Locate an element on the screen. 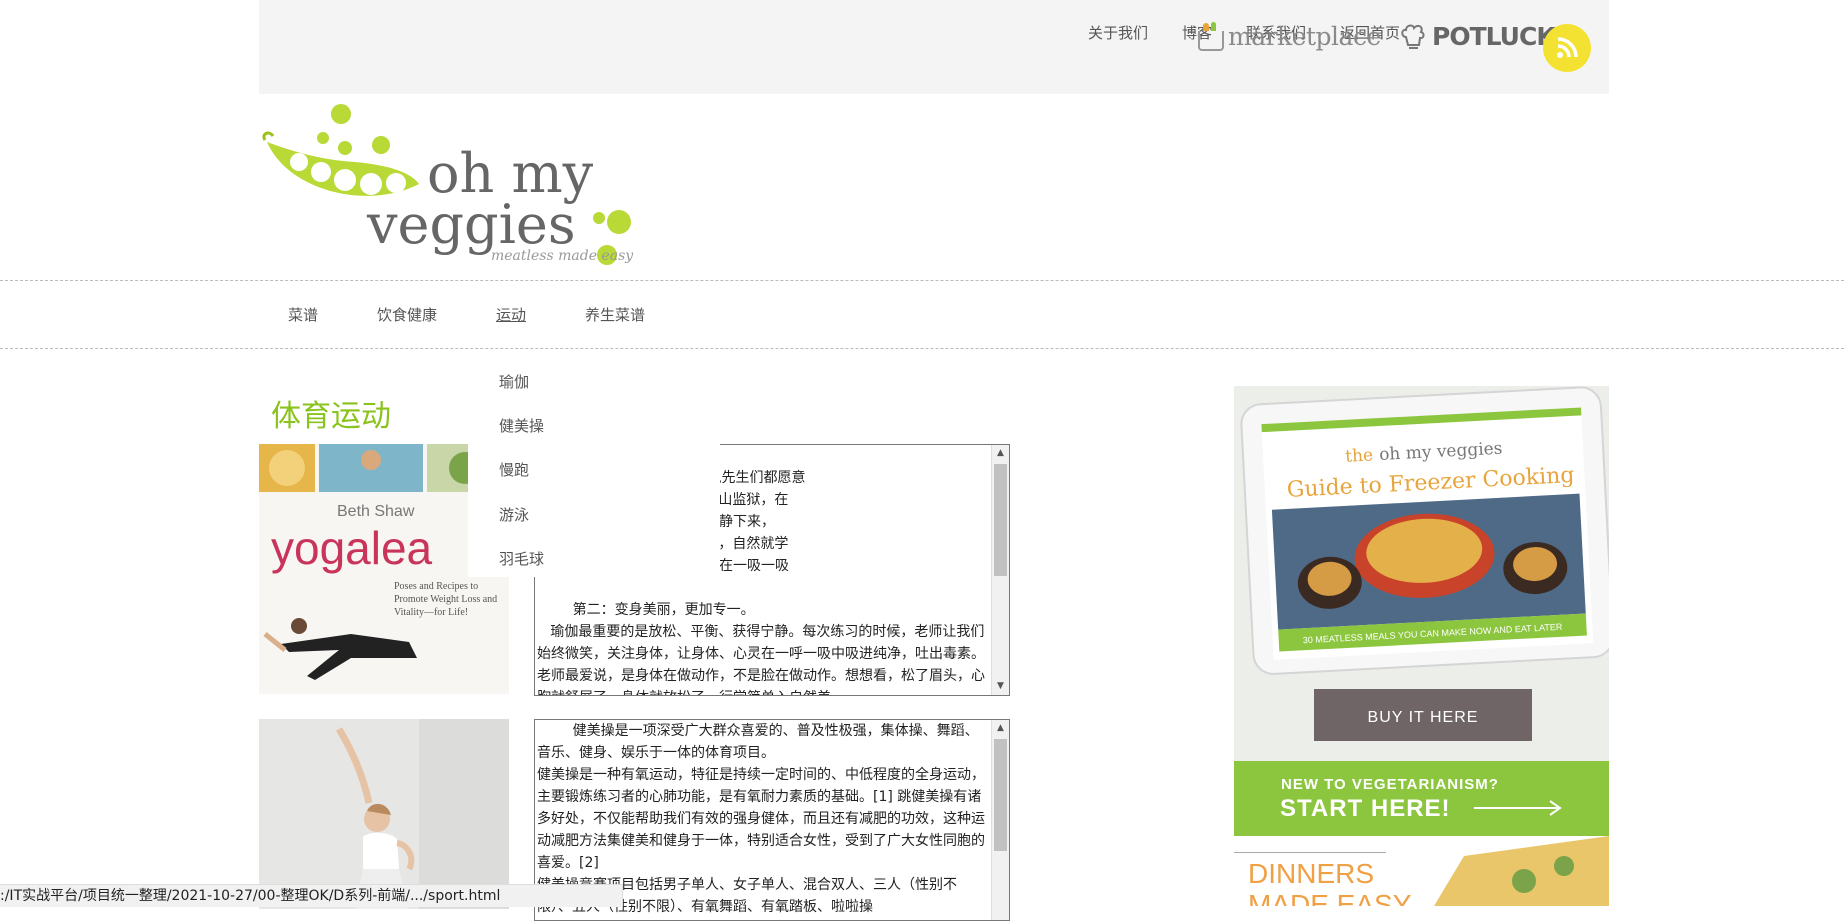 The height and width of the screenshot is (921, 1844). aerobics-scrollbar: ▲ is located at coordinates (1000, 820).